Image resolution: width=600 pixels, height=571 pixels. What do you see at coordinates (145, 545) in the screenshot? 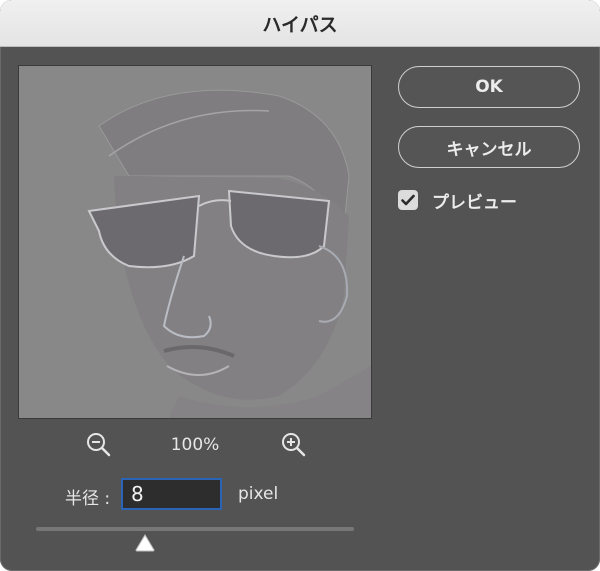
I see `radius-slider-thumb` at bounding box center [145, 545].